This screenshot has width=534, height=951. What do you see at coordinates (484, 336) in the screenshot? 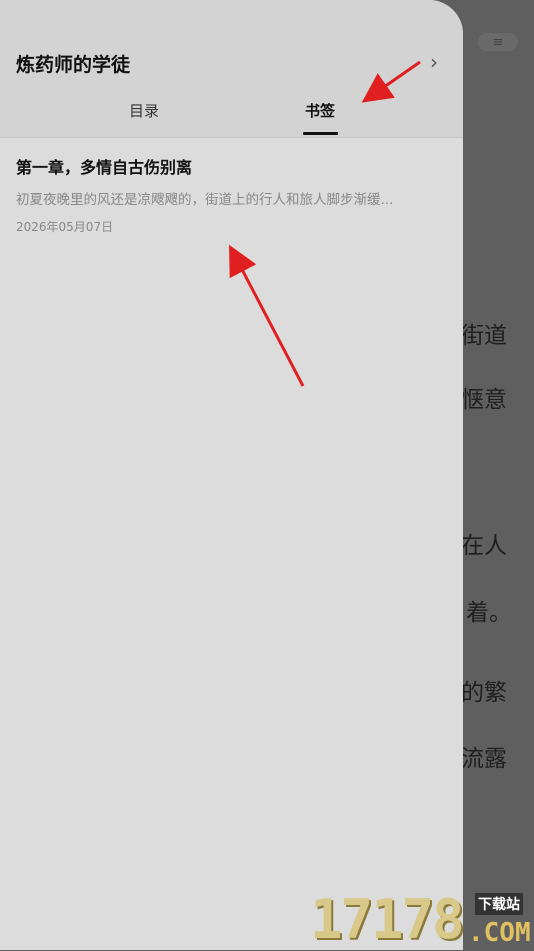
I see `reader-text-line: 街道` at bounding box center [484, 336].